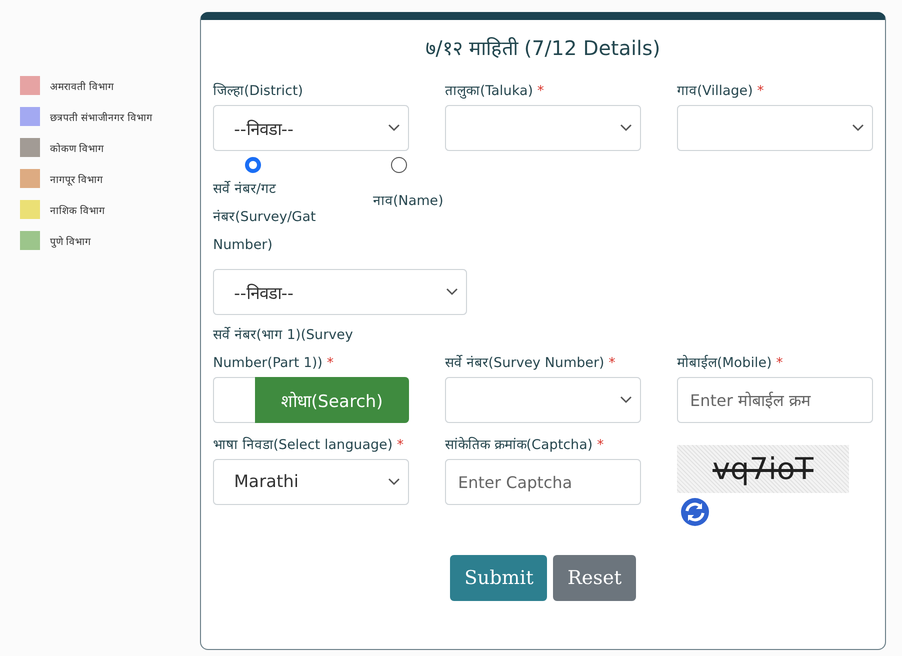  Describe the element at coordinates (543, 48) in the screenshot. I see `card-title: ७/१२ माहिती (7/12 Details)` at that location.